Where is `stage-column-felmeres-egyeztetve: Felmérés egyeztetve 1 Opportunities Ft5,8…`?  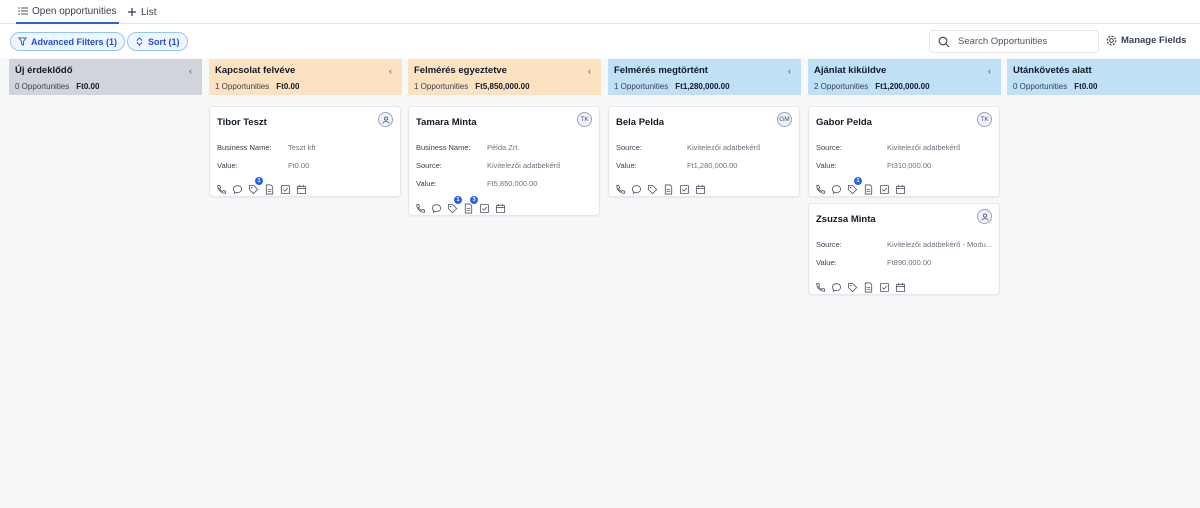 stage-column-felmeres-egyeztetve: Felmérés egyeztetve 1 Opportunities Ft5,8… is located at coordinates (504, 77).